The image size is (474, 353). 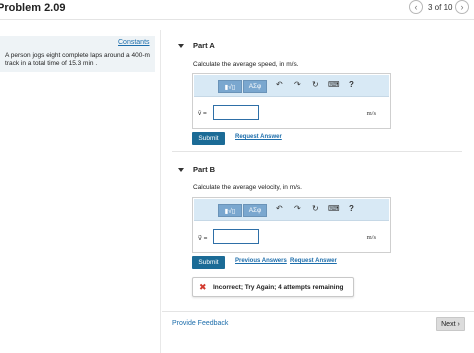 I want to click on chevron-left-icon: ‹, so click(x=416, y=6).